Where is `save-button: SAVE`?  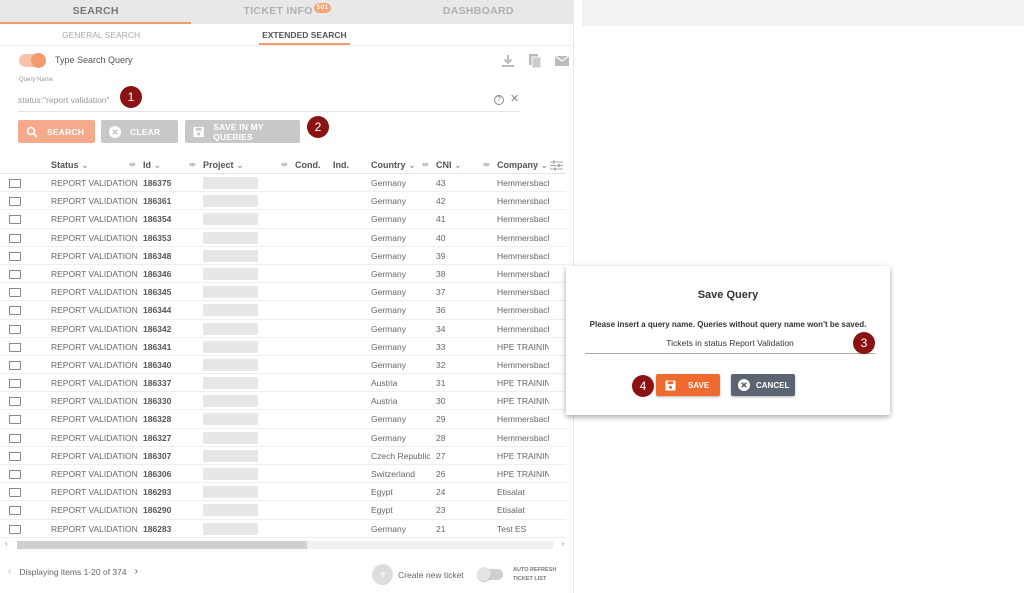
save-button: SAVE is located at coordinates (688, 385).